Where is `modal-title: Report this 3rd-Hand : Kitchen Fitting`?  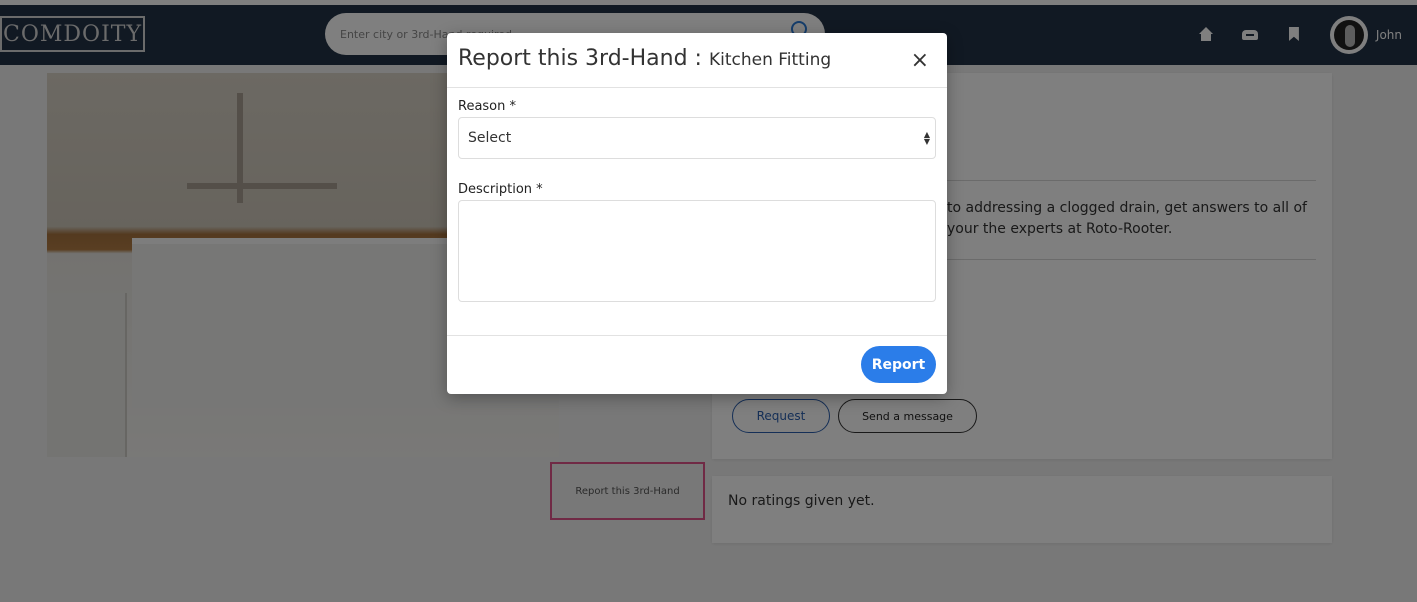
modal-title: Report this 3rd-Hand : Kitchen Fitting is located at coordinates (644, 58).